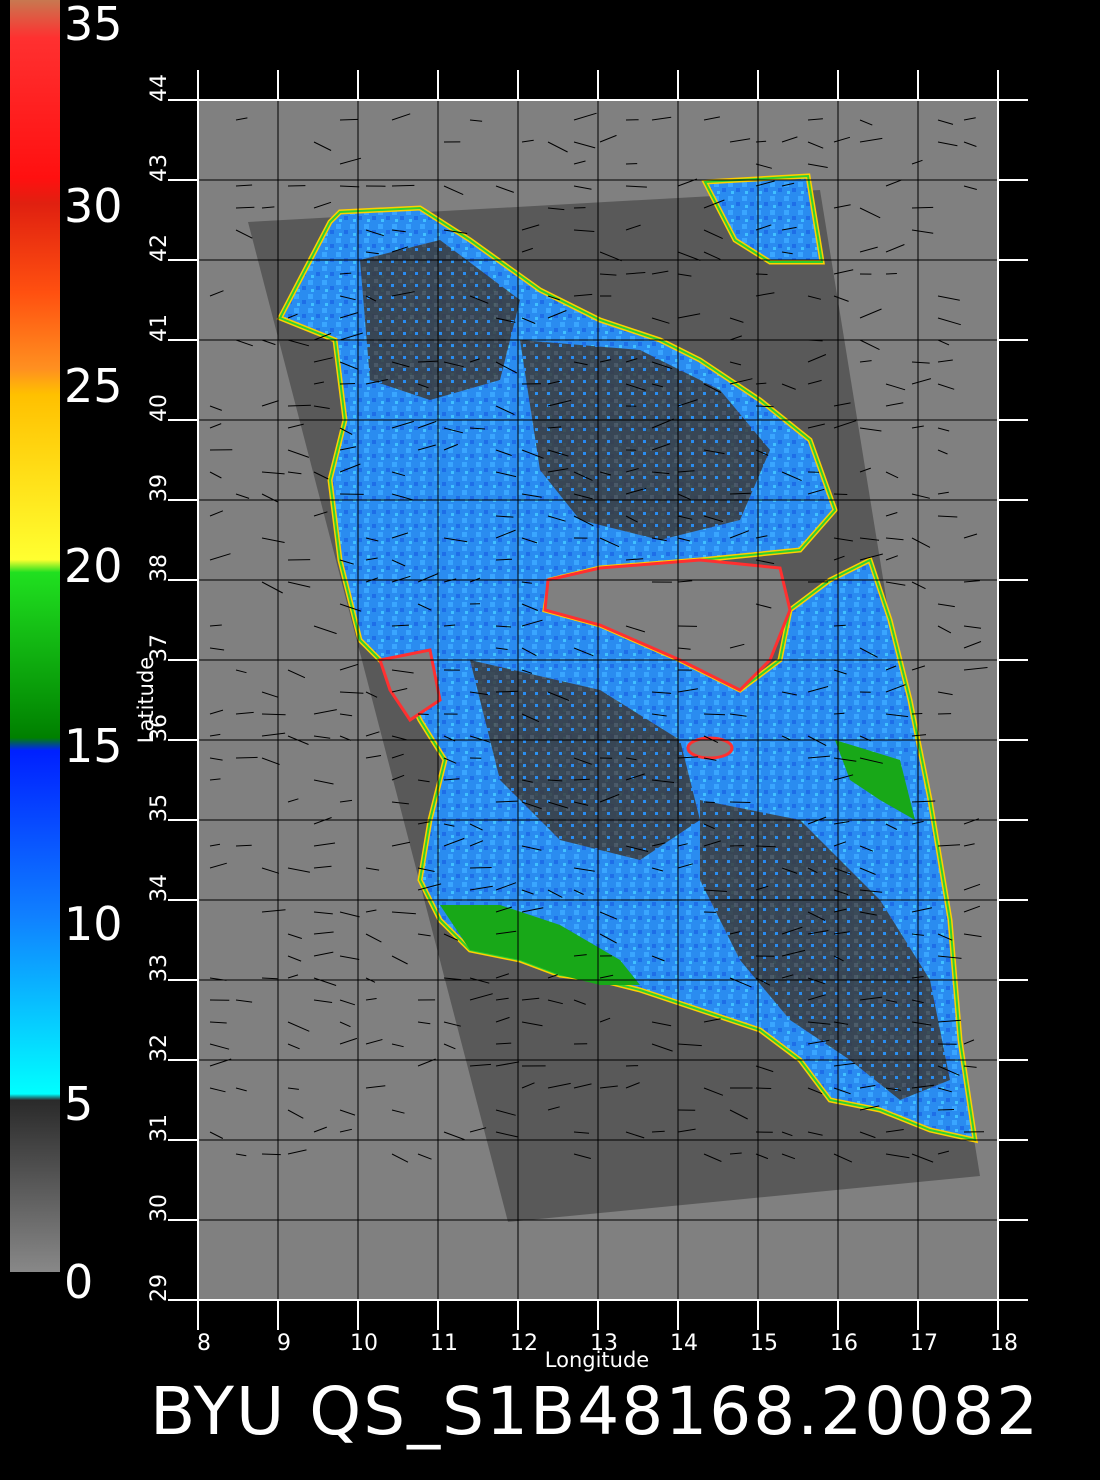 The image size is (1100, 1480). I want to click on footer-title: BYU QS_S1B48168.20082, so click(595, 1411).